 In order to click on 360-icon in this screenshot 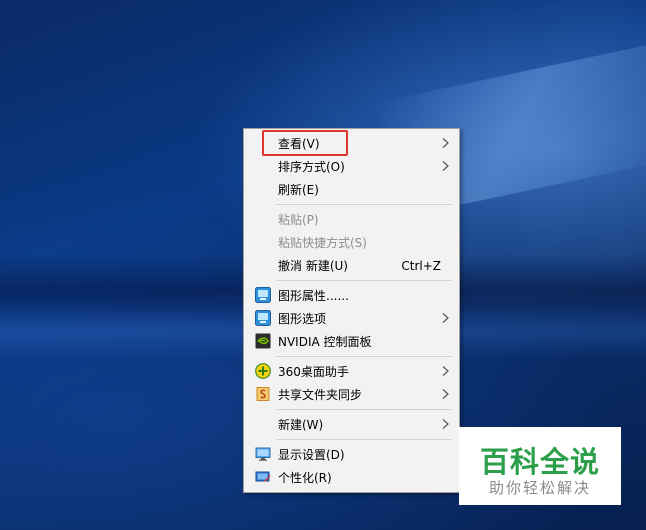, I will do `click(263, 371)`.